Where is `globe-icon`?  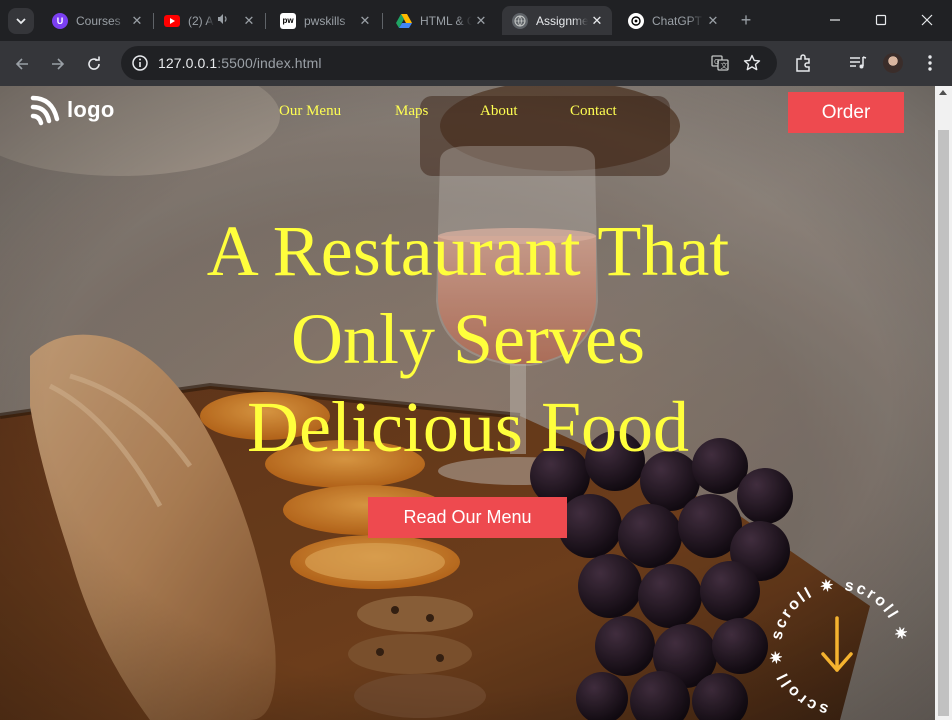 globe-icon is located at coordinates (520, 20).